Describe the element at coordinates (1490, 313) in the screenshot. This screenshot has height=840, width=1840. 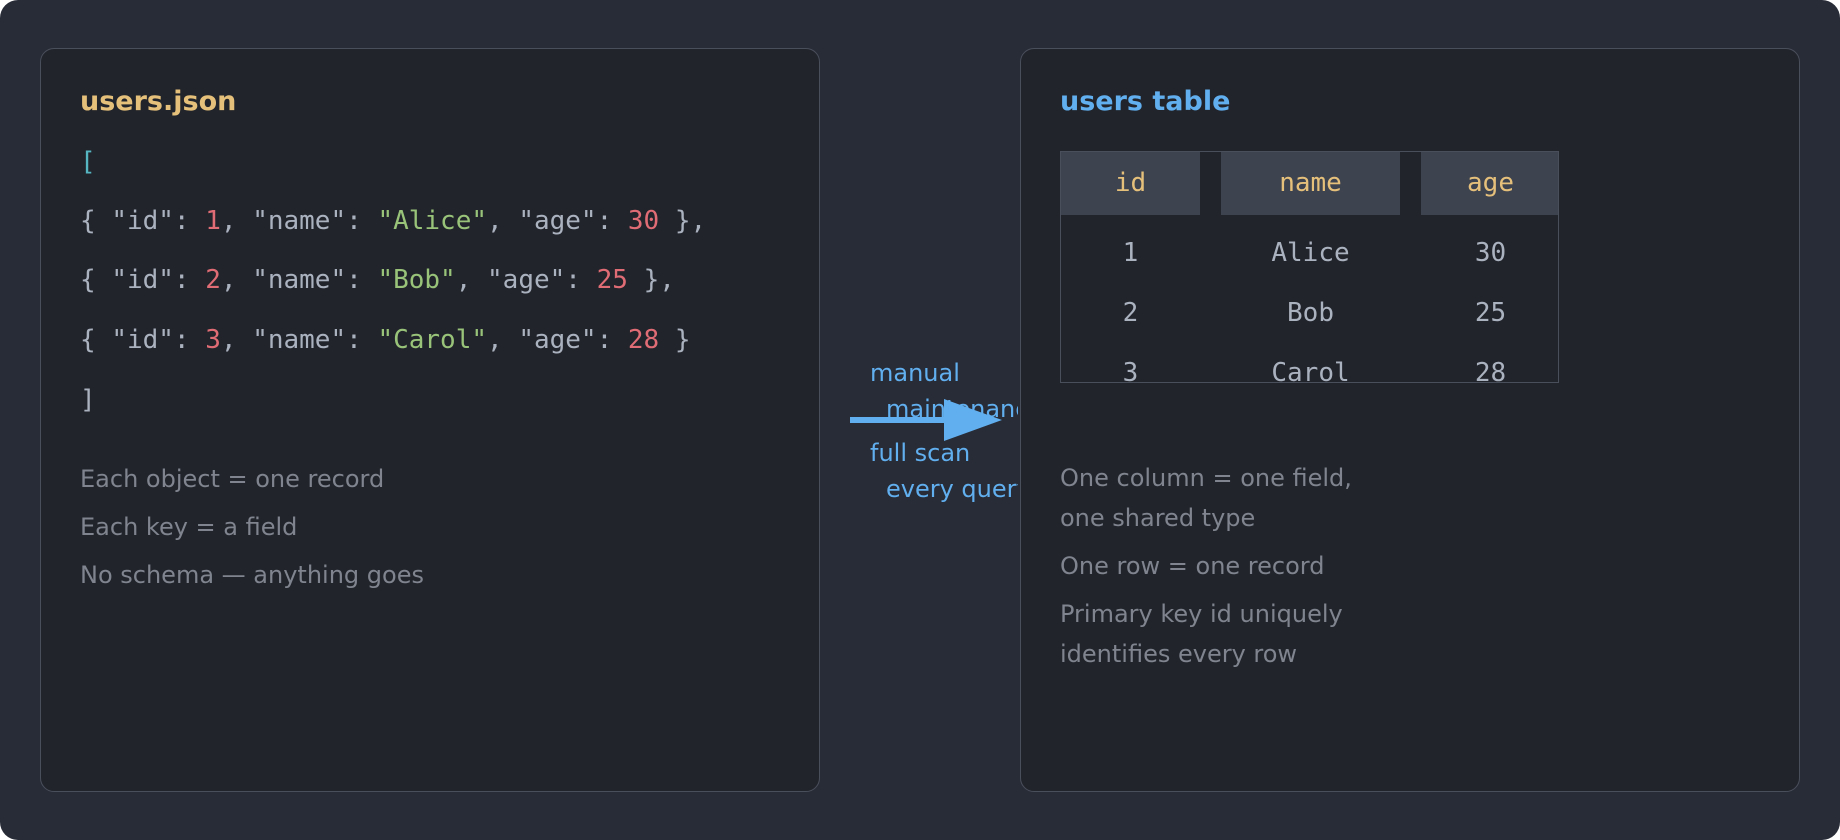
I see `table-cell: 25` at that location.